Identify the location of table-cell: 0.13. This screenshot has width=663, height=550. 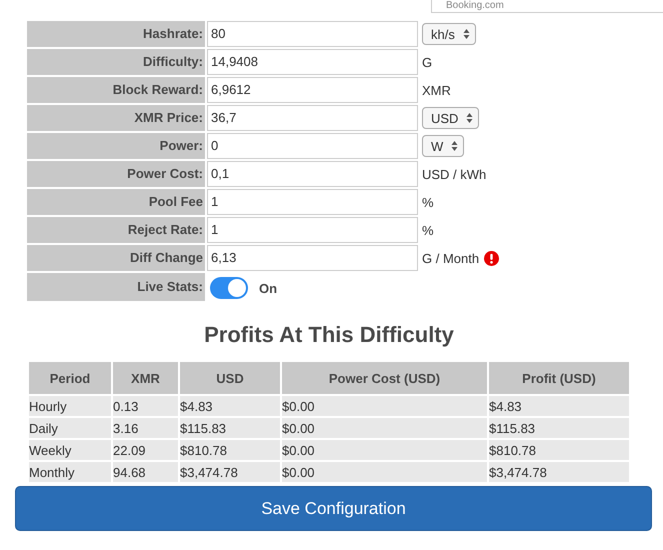
(145, 406).